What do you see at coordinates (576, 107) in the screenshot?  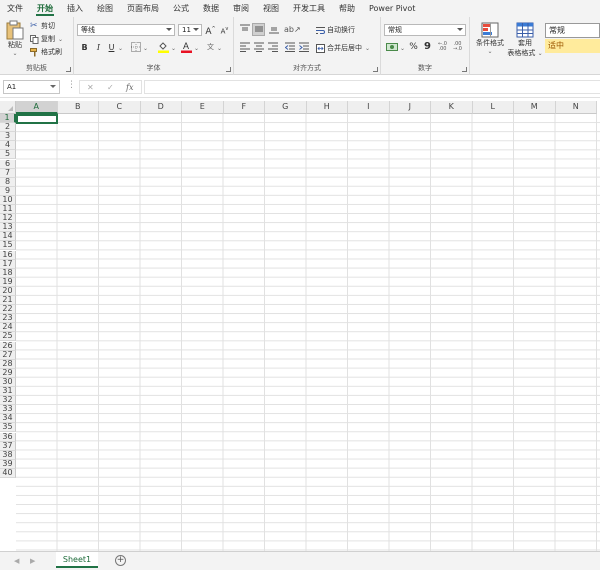 I see `column-header: N` at bounding box center [576, 107].